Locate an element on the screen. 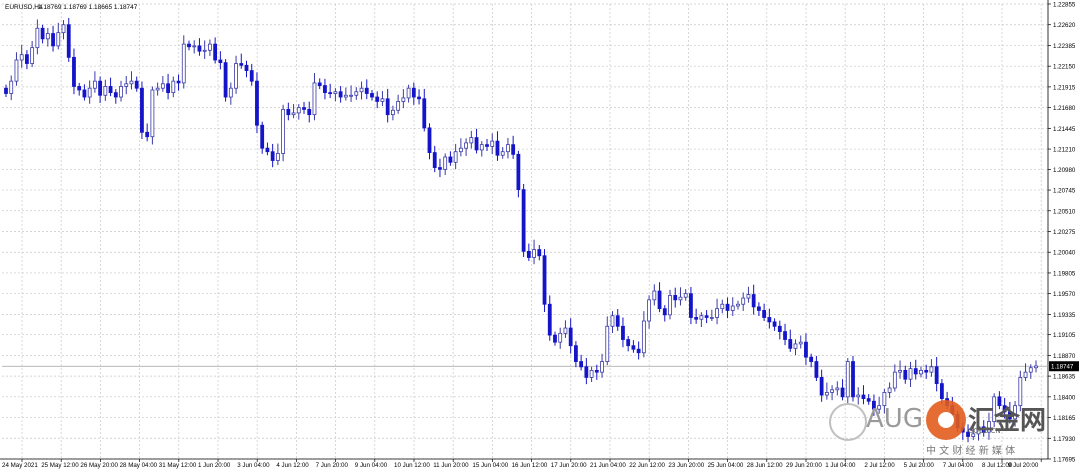 The width and height of the screenshot is (1080, 472). x-tick-label: 17 Jun 20:00 is located at coordinates (569, 465).